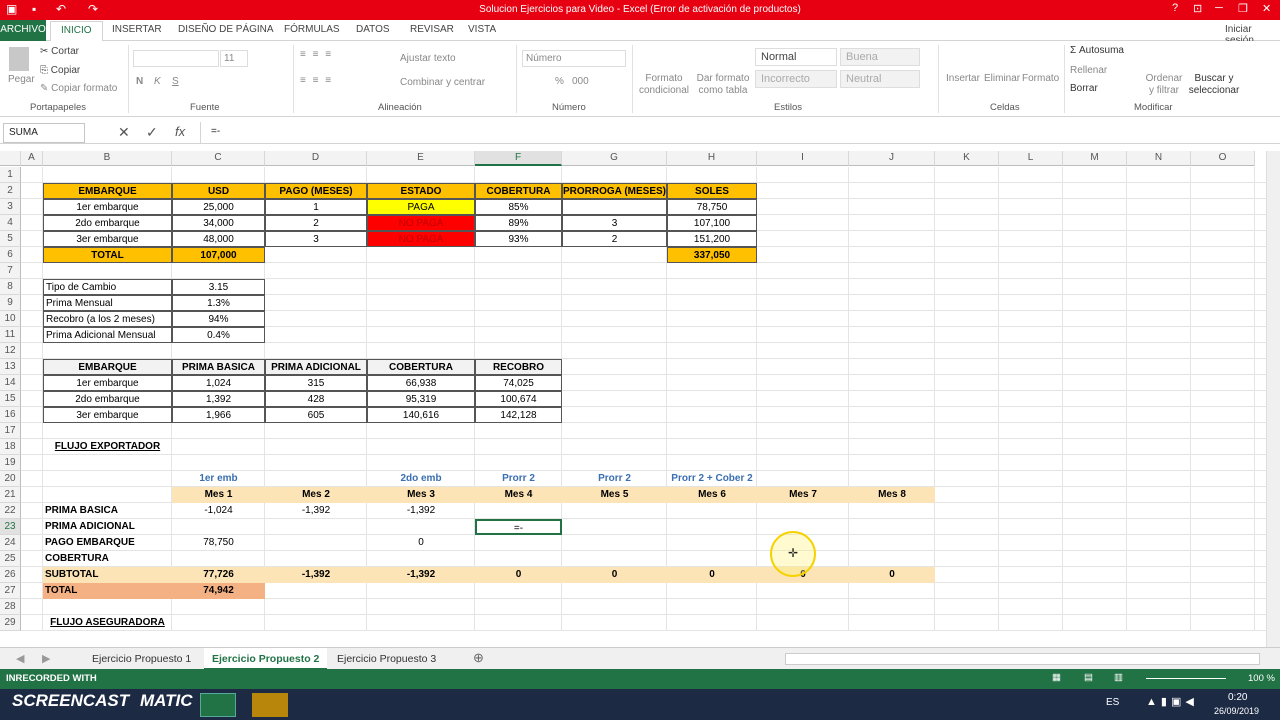 This screenshot has height=720, width=1280. Describe the element at coordinates (137, 29) in the screenshot. I see `tab-insertar: INSERTAR` at that location.